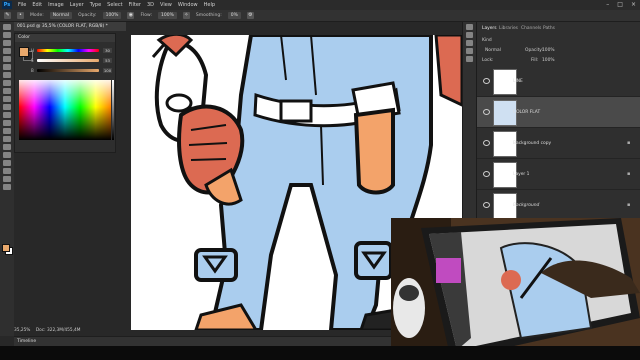 This screenshot has height=360, width=640. Describe the element at coordinates (70, 26) in the screenshot. I see `document-tab: 001.psd @ 35,5% (COLOR FLAT, RGB/8) *` at that location.